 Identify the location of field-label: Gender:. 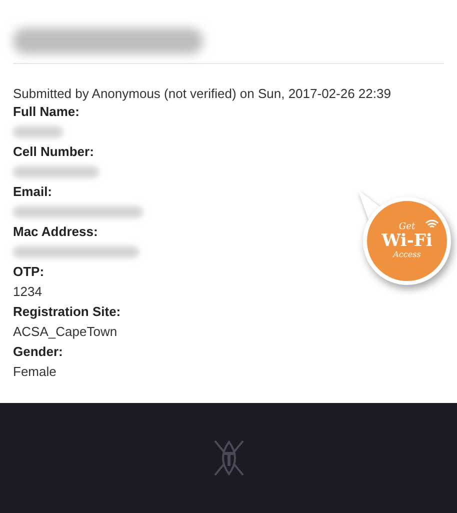
(38, 352).